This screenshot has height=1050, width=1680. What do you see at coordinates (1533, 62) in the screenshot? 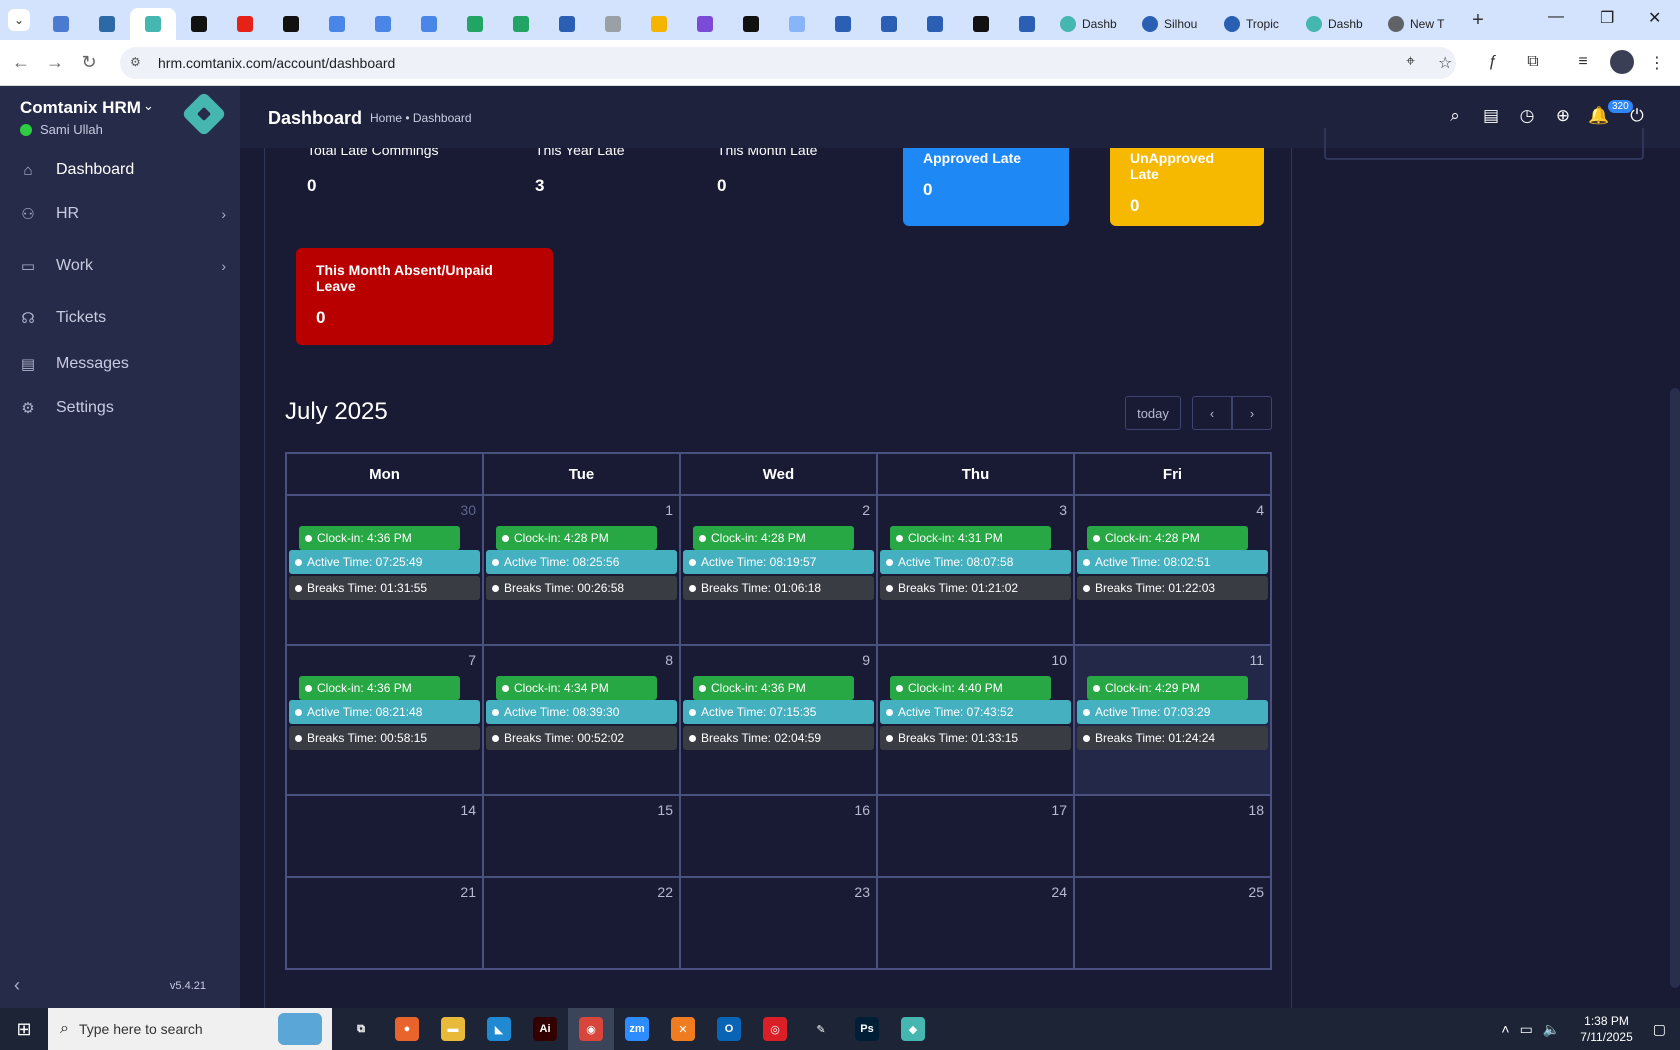
I see `extensions-icon: ⧉` at bounding box center [1533, 62].